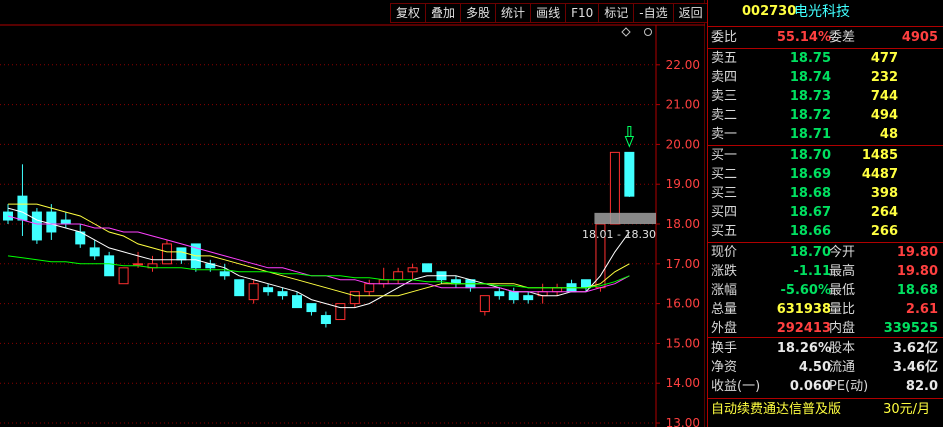 The height and width of the screenshot is (427, 943). I want to click on fundamentals-row-value-2: 3.62亿, so click(915, 348).